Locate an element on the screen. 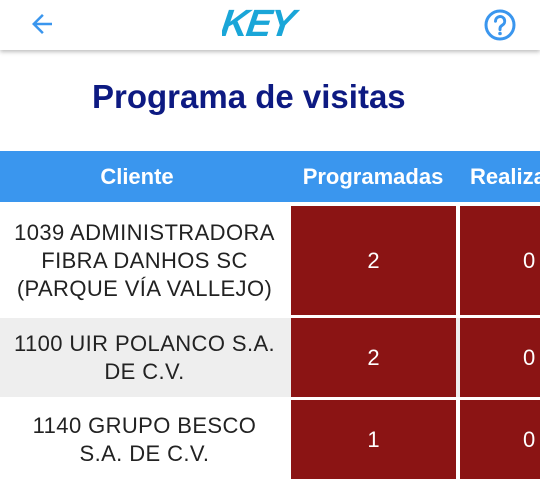  question-circle-icon is located at coordinates (500, 25).